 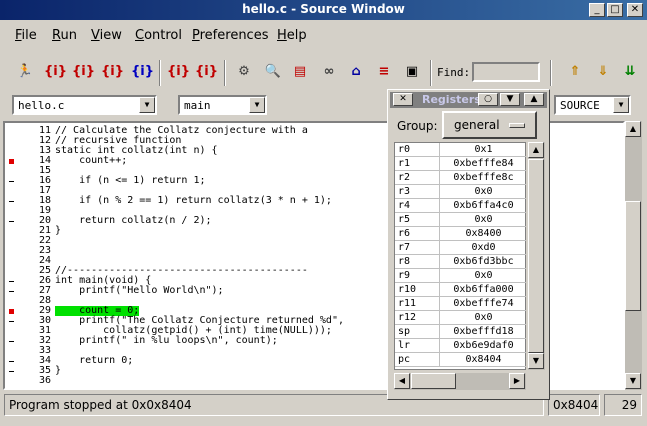 I want to click on register-row: r8 0xb6fd3bbc, so click(x=460, y=262).